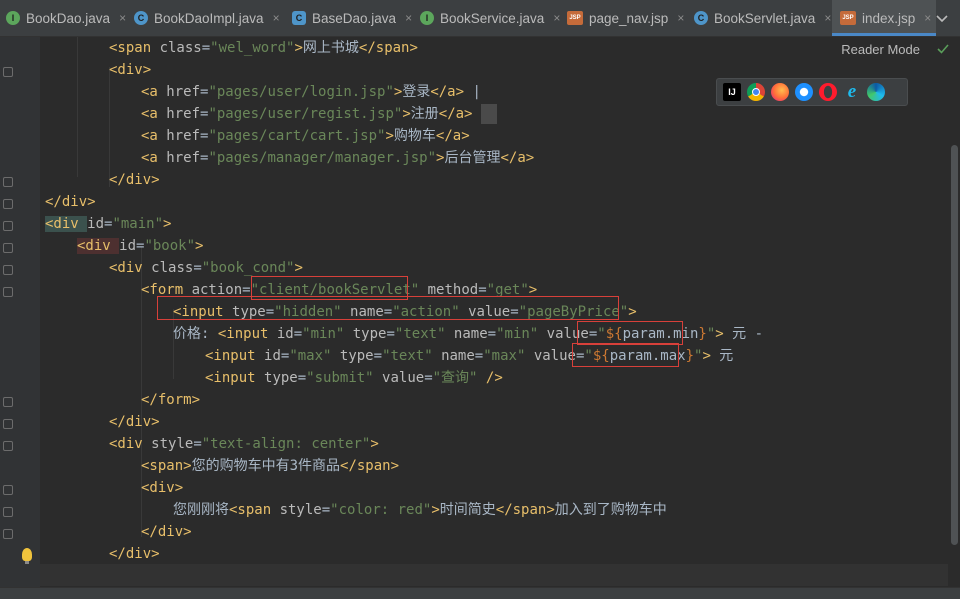  Describe the element at coordinates (480, 593) in the screenshot. I see `status-bar` at that location.